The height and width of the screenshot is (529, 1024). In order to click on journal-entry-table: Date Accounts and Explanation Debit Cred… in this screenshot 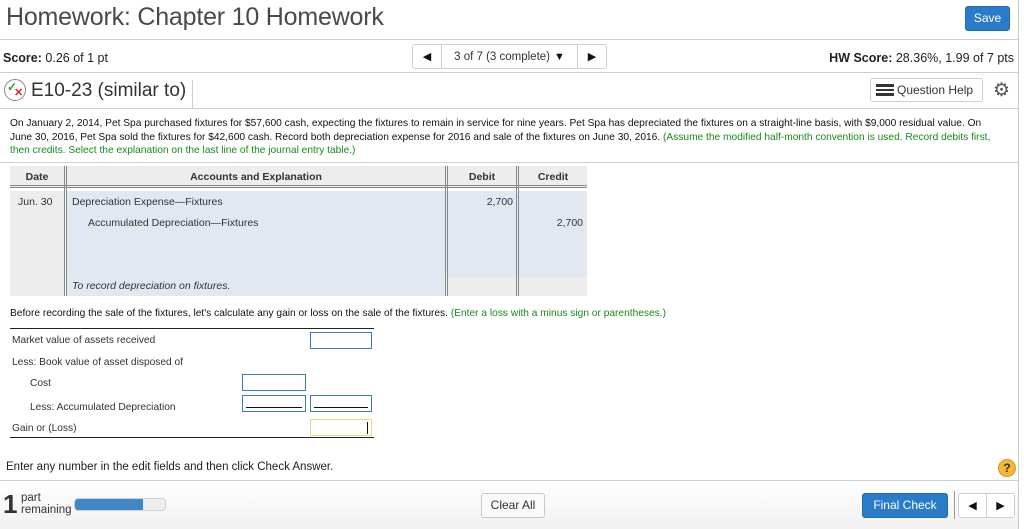, I will do `click(298, 231)`.